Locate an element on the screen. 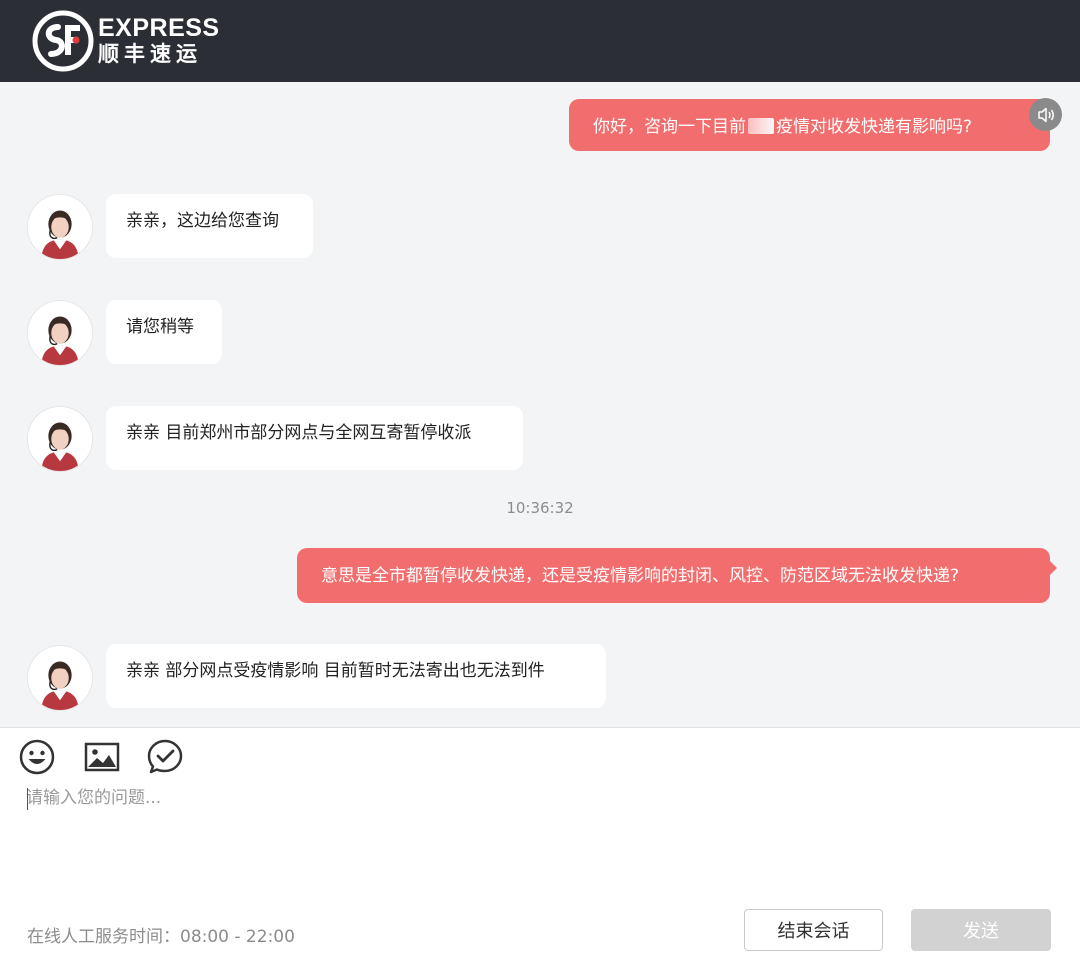 The width and height of the screenshot is (1080, 967). message-text: 亲亲，这边给您查询 is located at coordinates (202, 221).